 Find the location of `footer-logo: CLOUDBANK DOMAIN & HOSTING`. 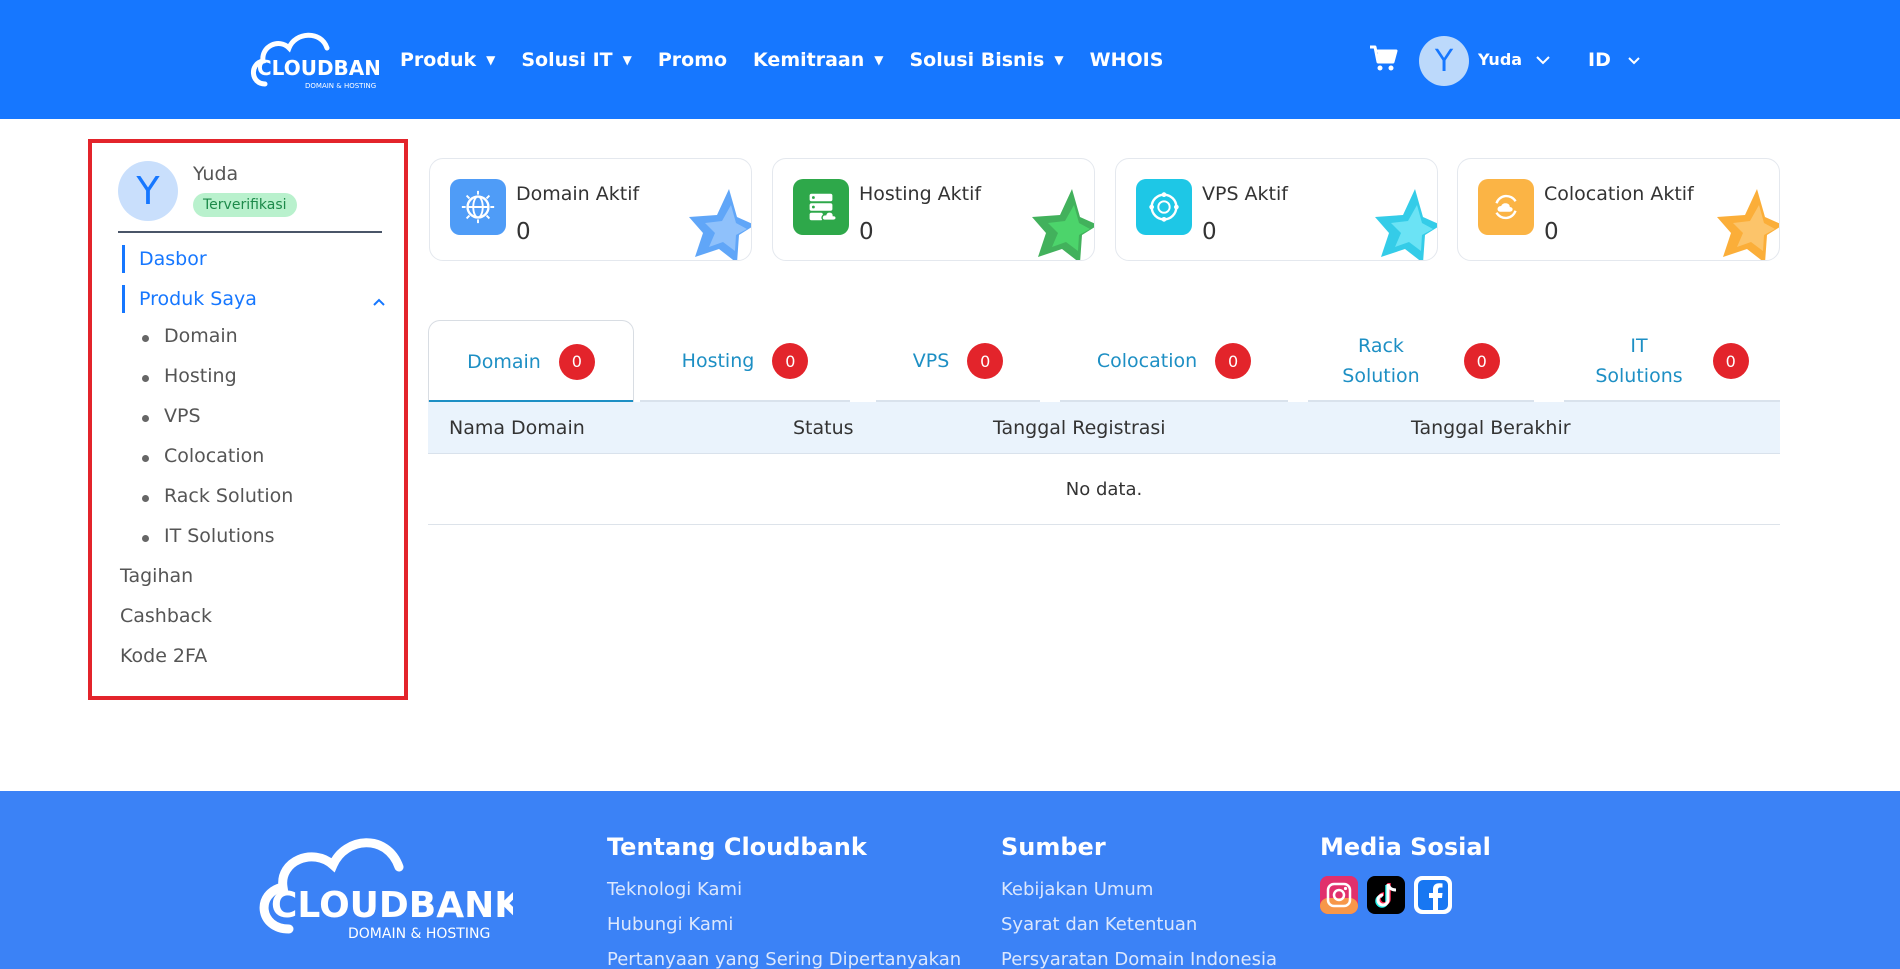

footer-logo: CLOUDBANK DOMAIN & HOSTING is located at coordinates (388, 888).